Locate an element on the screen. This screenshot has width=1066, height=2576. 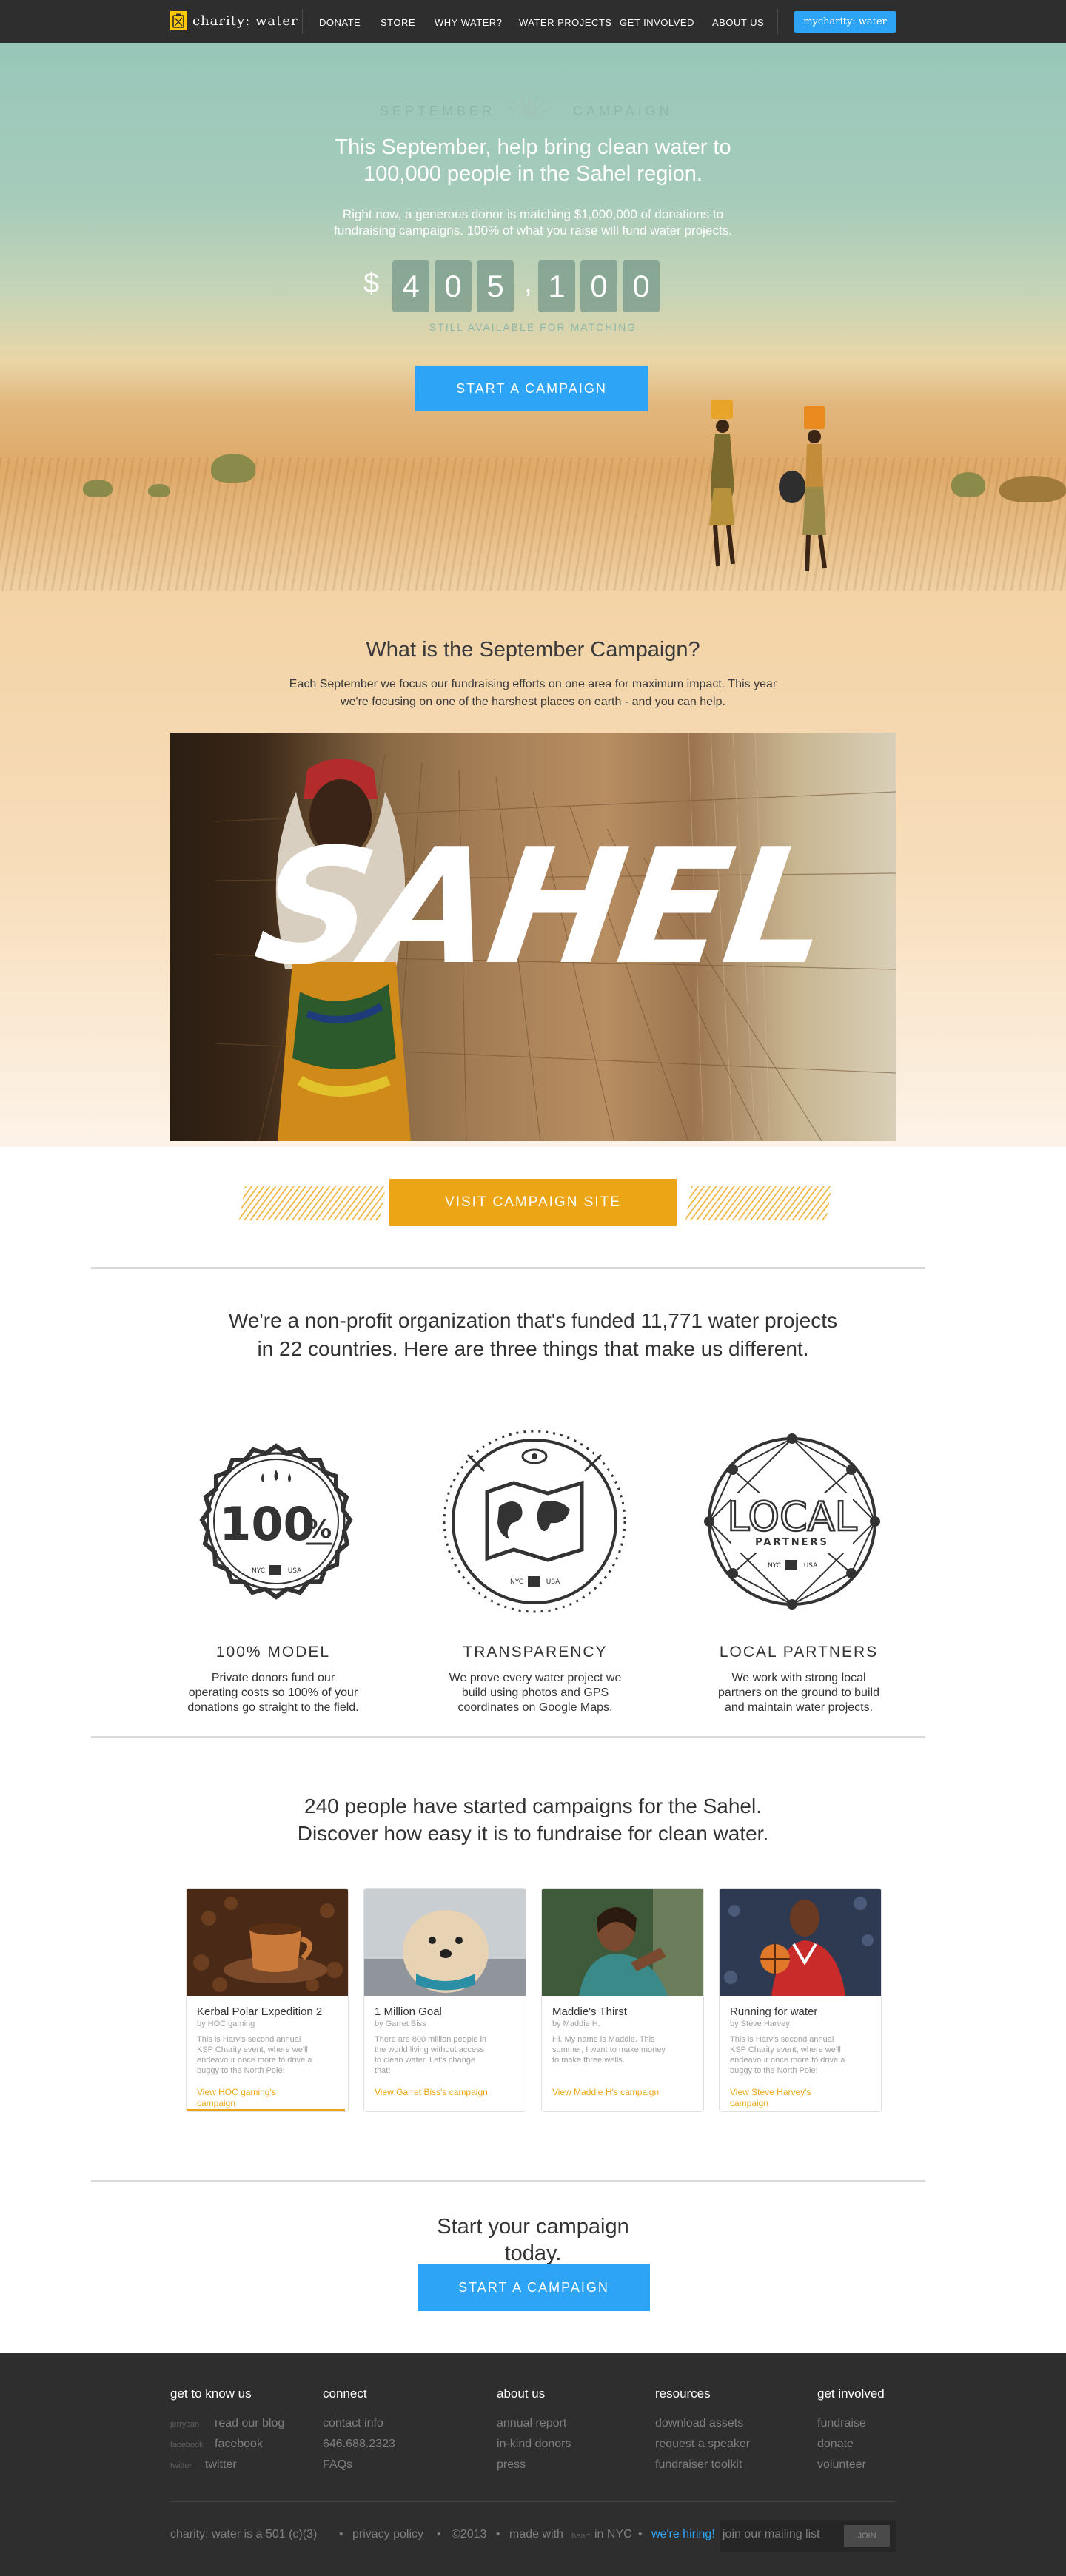
footer-link: fundraiser toolkit is located at coordinates (698, 2465).